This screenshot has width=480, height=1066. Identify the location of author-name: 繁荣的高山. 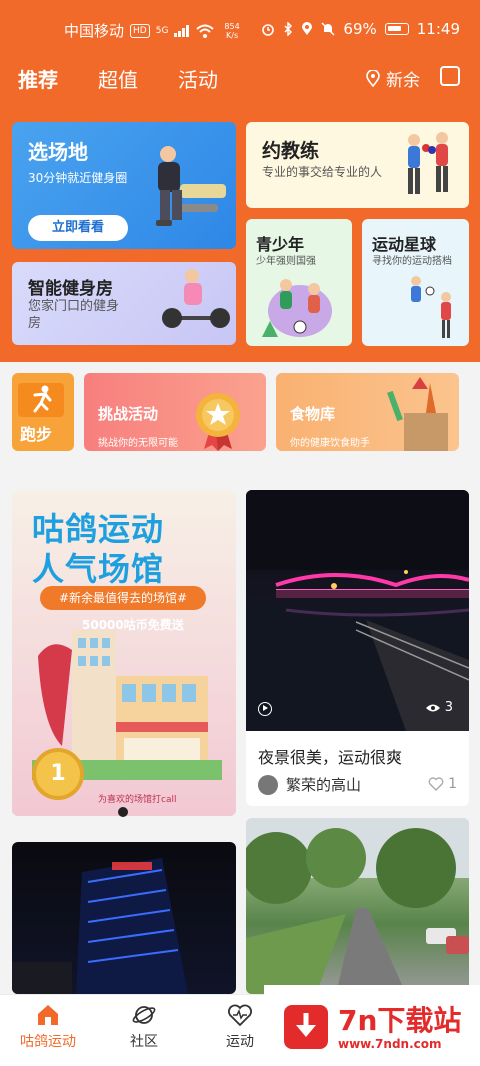
(324, 785).